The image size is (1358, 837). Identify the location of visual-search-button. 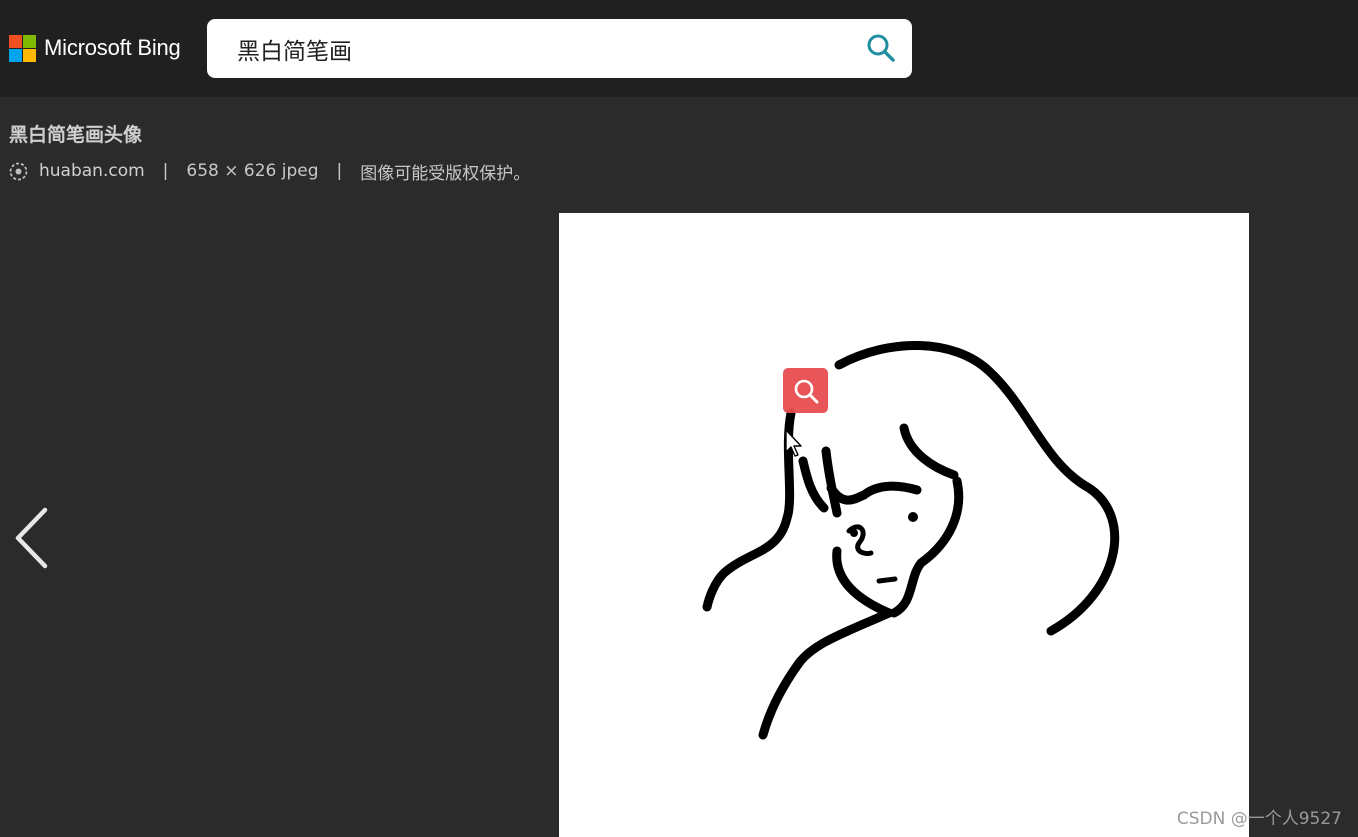
(805, 390).